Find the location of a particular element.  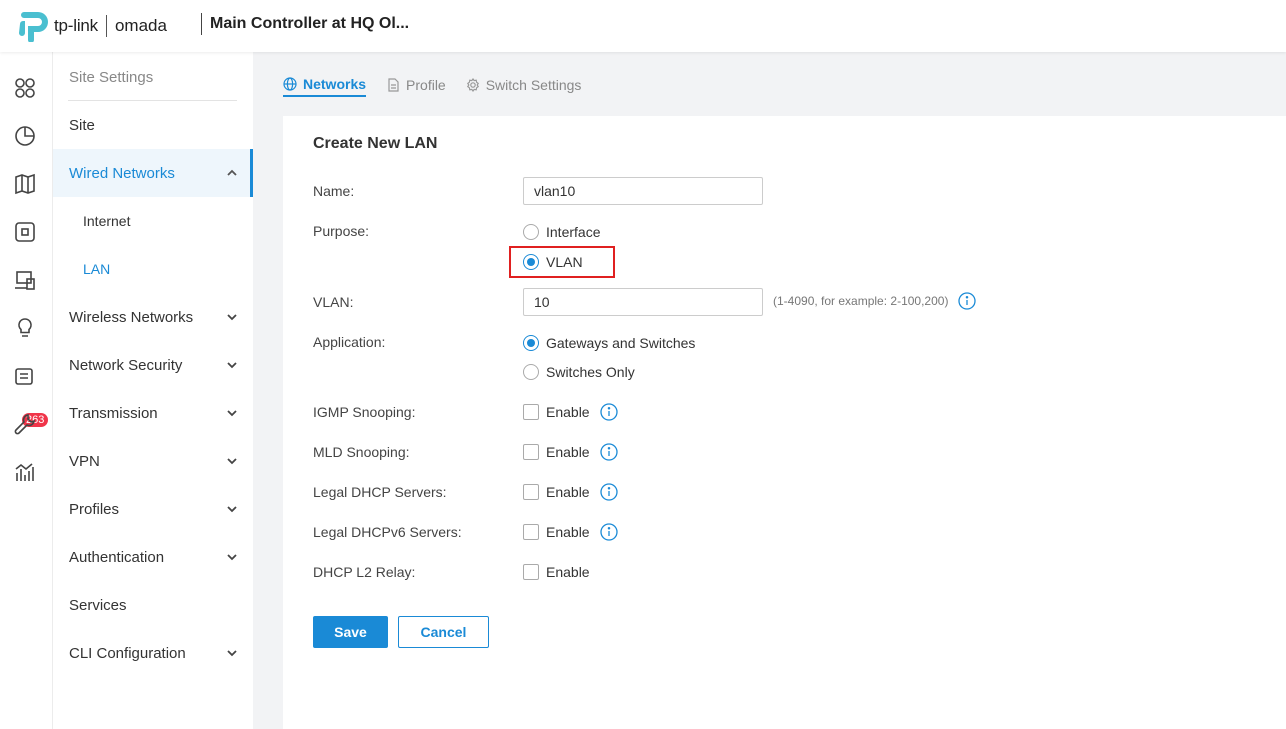

purpose-interface-option: Interface is located at coordinates (561, 232).